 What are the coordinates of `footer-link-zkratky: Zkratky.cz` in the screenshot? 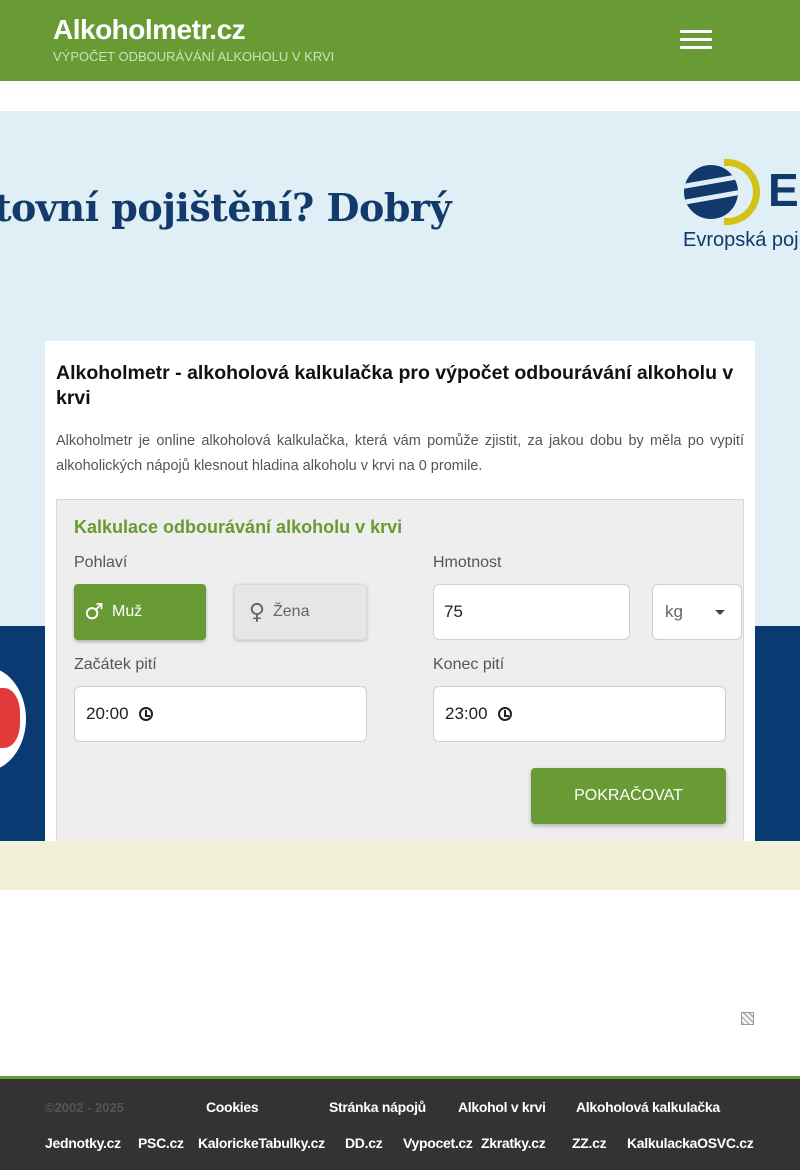 It's located at (513, 1143).